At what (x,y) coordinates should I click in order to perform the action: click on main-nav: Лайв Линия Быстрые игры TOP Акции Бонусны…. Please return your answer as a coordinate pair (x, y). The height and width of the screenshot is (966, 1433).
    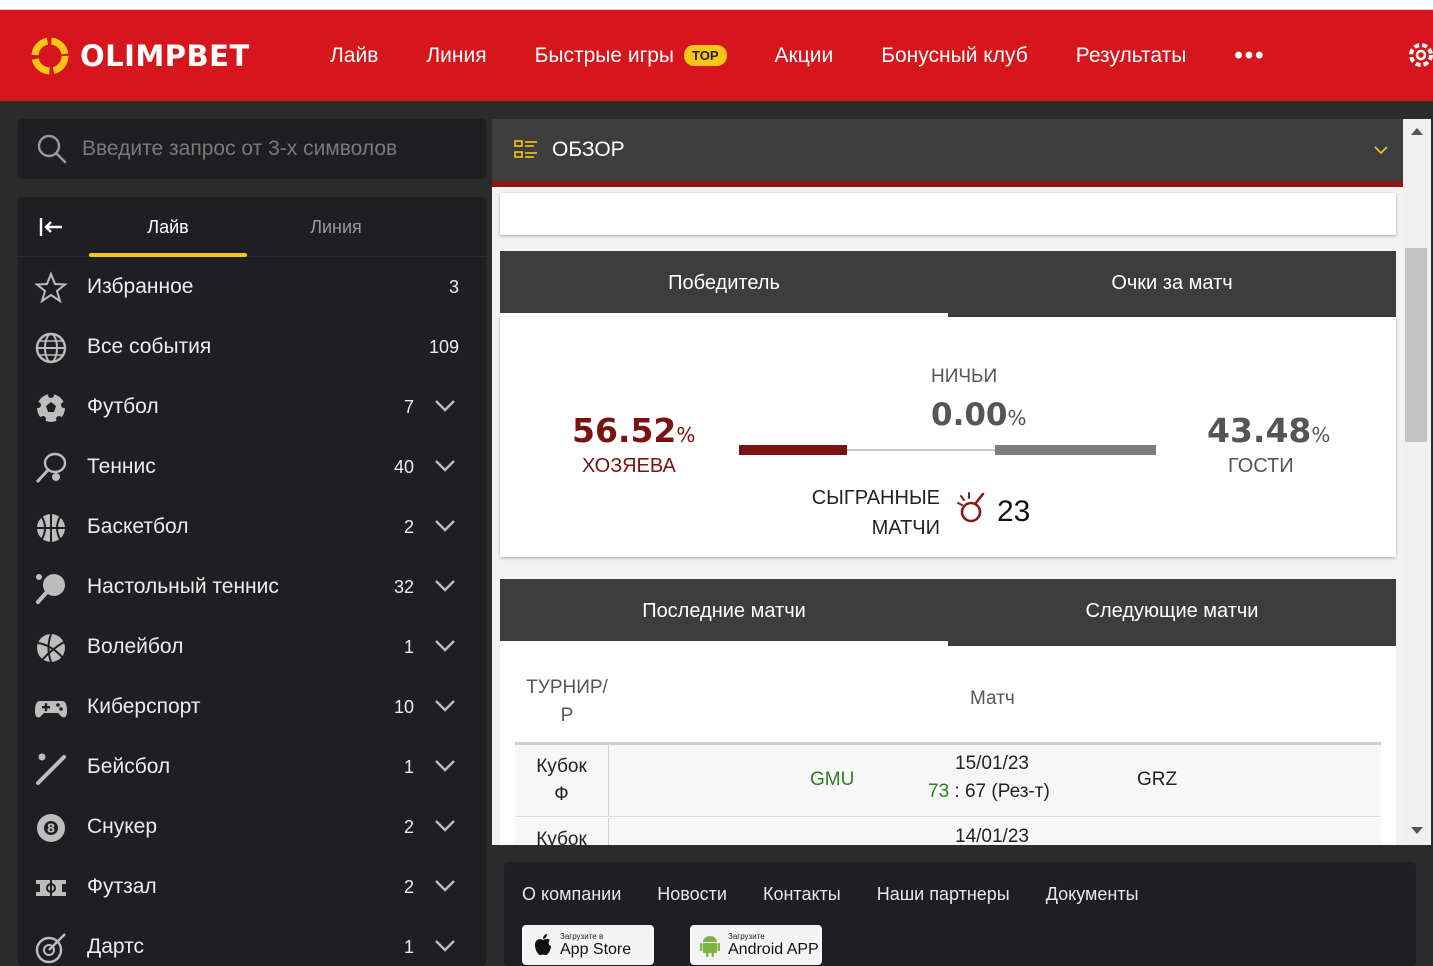
    Looking at the image, I should click on (822, 55).